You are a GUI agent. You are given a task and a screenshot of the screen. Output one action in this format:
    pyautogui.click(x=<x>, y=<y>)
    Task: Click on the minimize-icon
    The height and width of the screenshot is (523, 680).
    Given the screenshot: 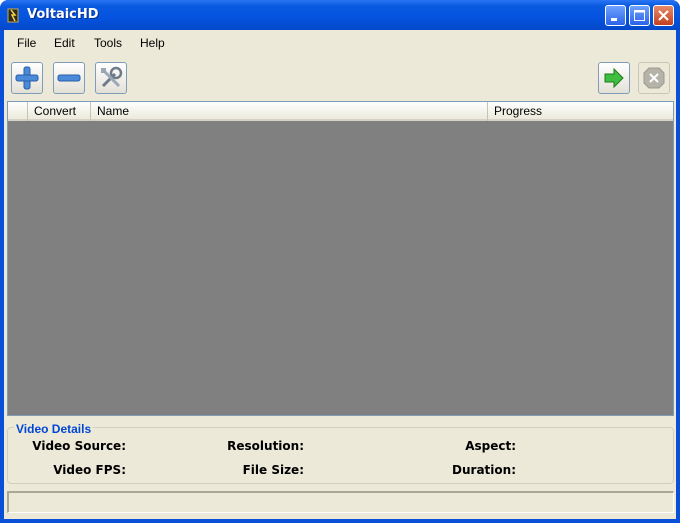 What is the action you would take?
    pyautogui.click(x=614, y=19)
    